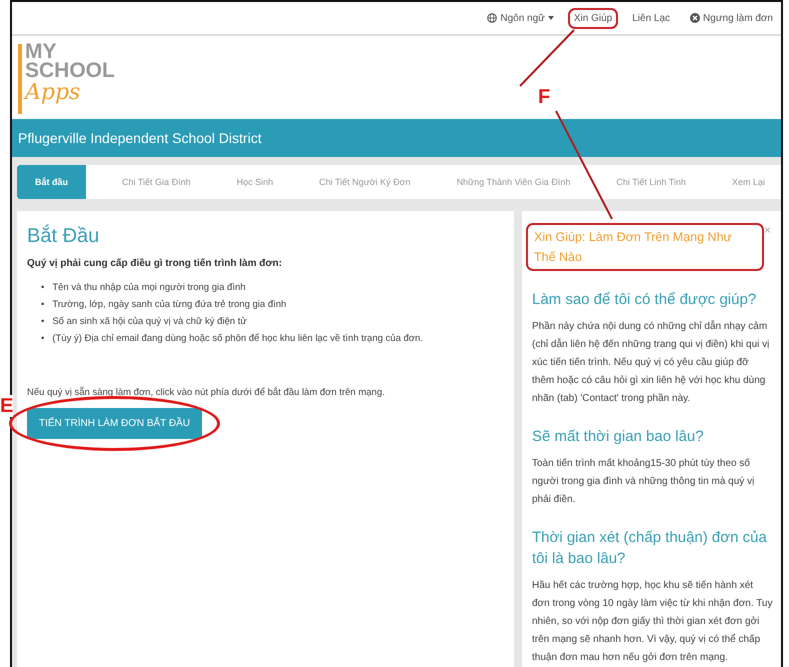 Image resolution: width=789 pixels, height=667 pixels. Describe the element at coordinates (40, 52) in the screenshot. I see `logo-text: MY` at that location.